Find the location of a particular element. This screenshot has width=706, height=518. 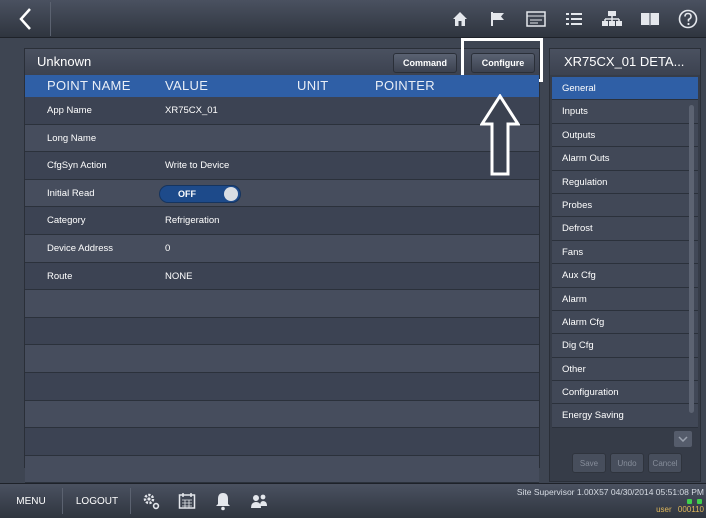

table-row: App Name XR75CX_01 is located at coordinates (282, 111).